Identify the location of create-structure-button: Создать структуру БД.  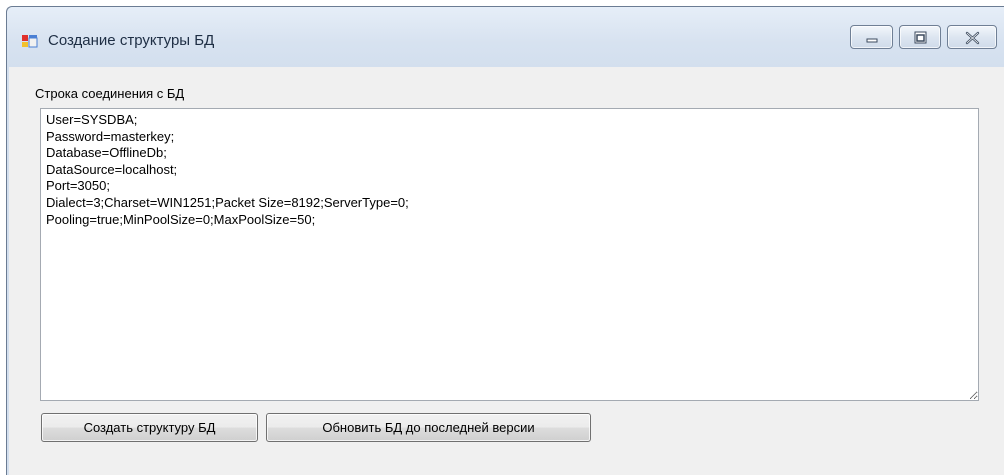
(149, 427).